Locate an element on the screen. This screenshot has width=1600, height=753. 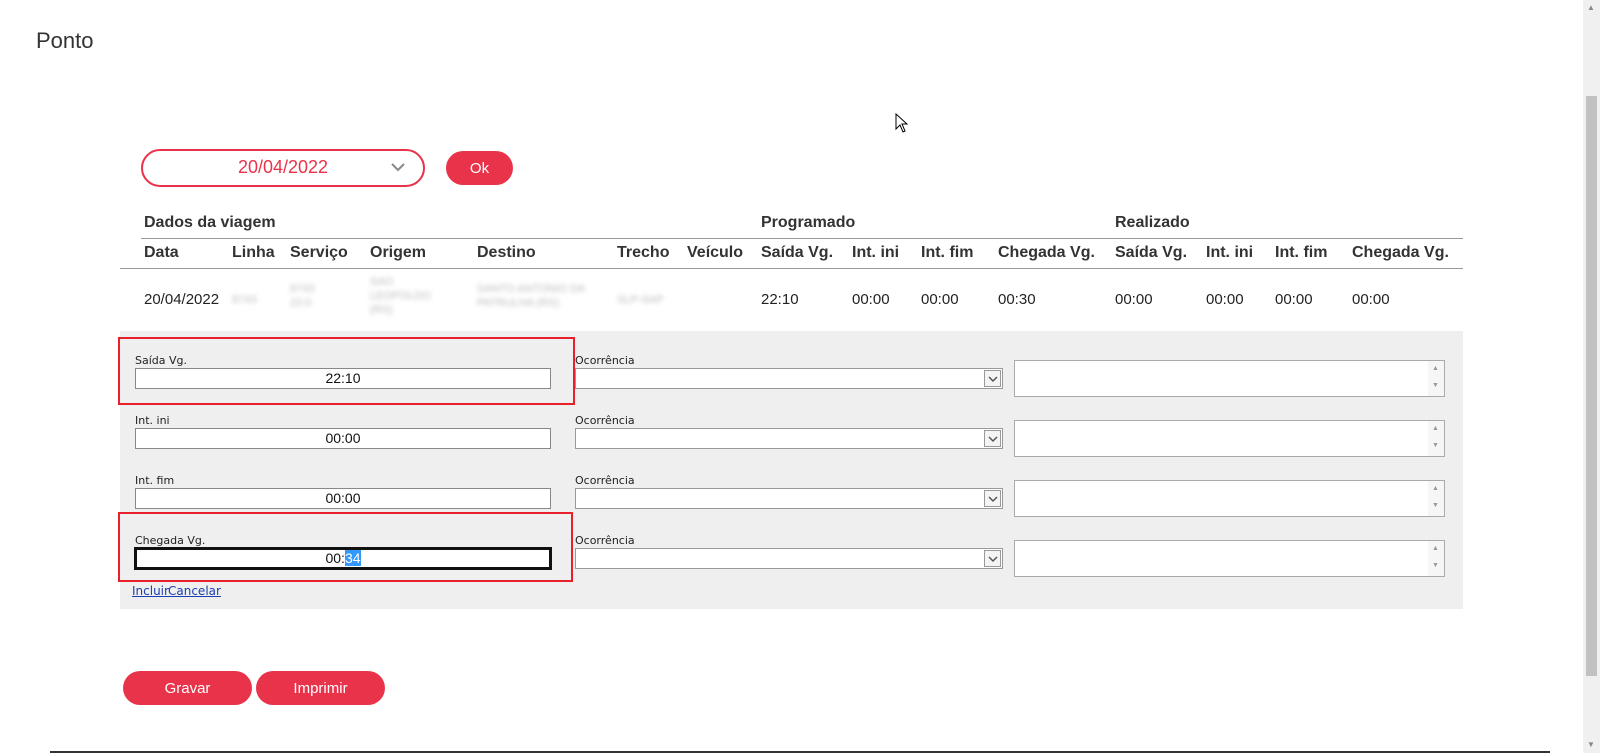
cell-origem: SAO LEOPOLDO (RS) is located at coordinates (400, 296).